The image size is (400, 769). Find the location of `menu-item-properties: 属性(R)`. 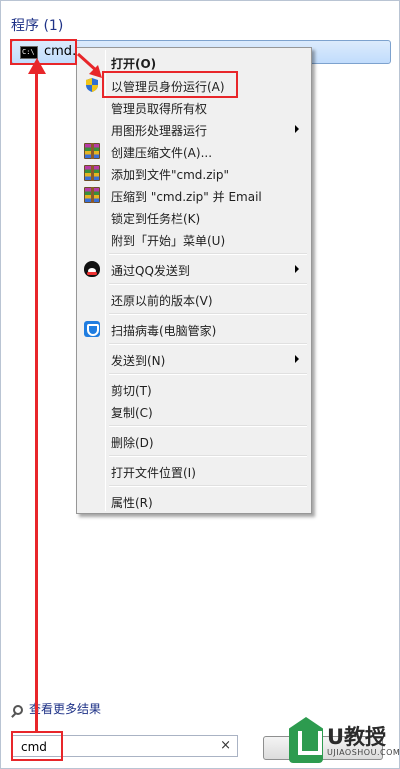

menu-item-properties: 属性(R) is located at coordinates (194, 501).